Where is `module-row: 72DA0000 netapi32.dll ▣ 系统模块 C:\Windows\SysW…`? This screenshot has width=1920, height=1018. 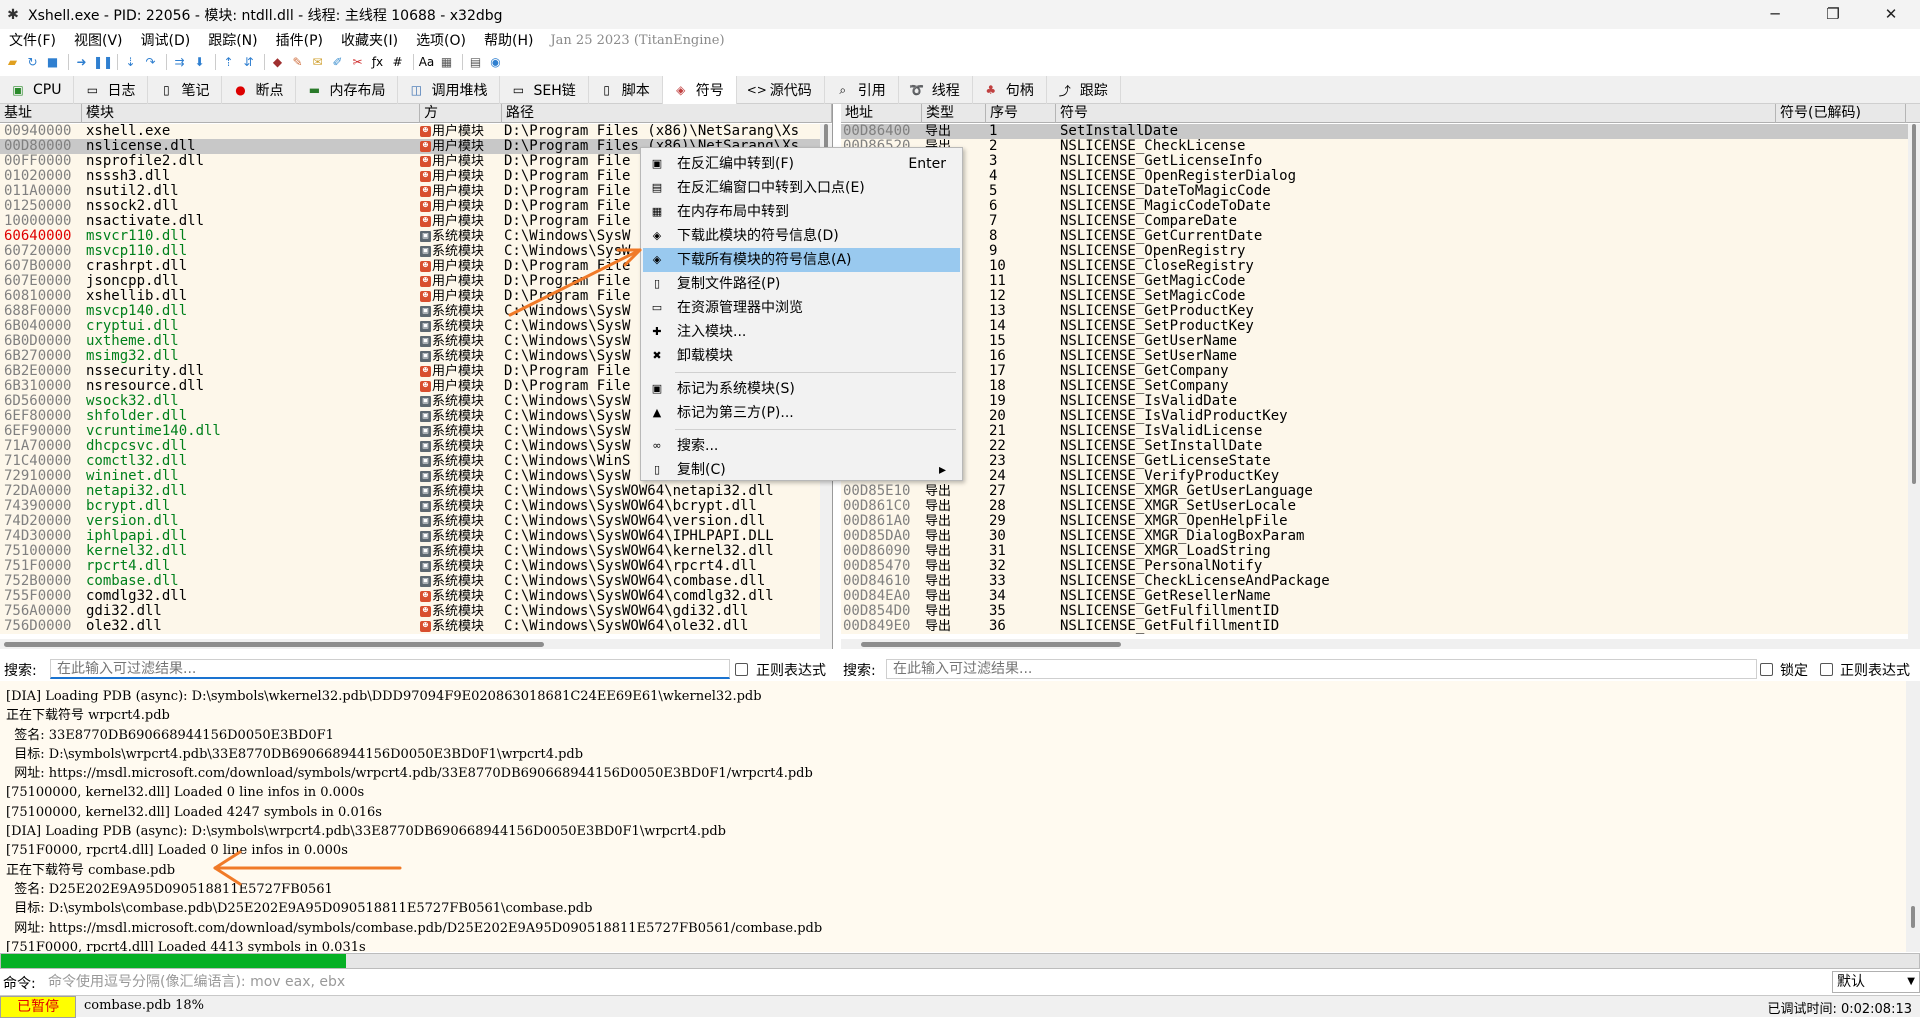 module-row: 72DA0000 netapi32.dll ▣ 系统模块 C:\Windows\SysW… is located at coordinates (416, 491).